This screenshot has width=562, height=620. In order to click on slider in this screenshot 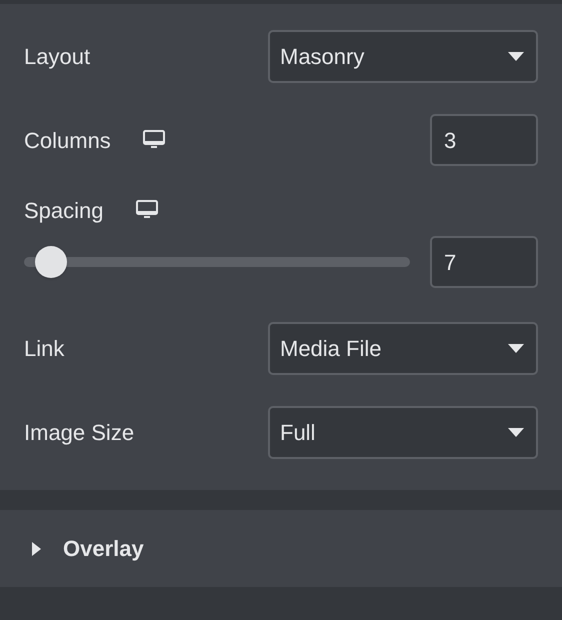, I will do `click(217, 262)`.